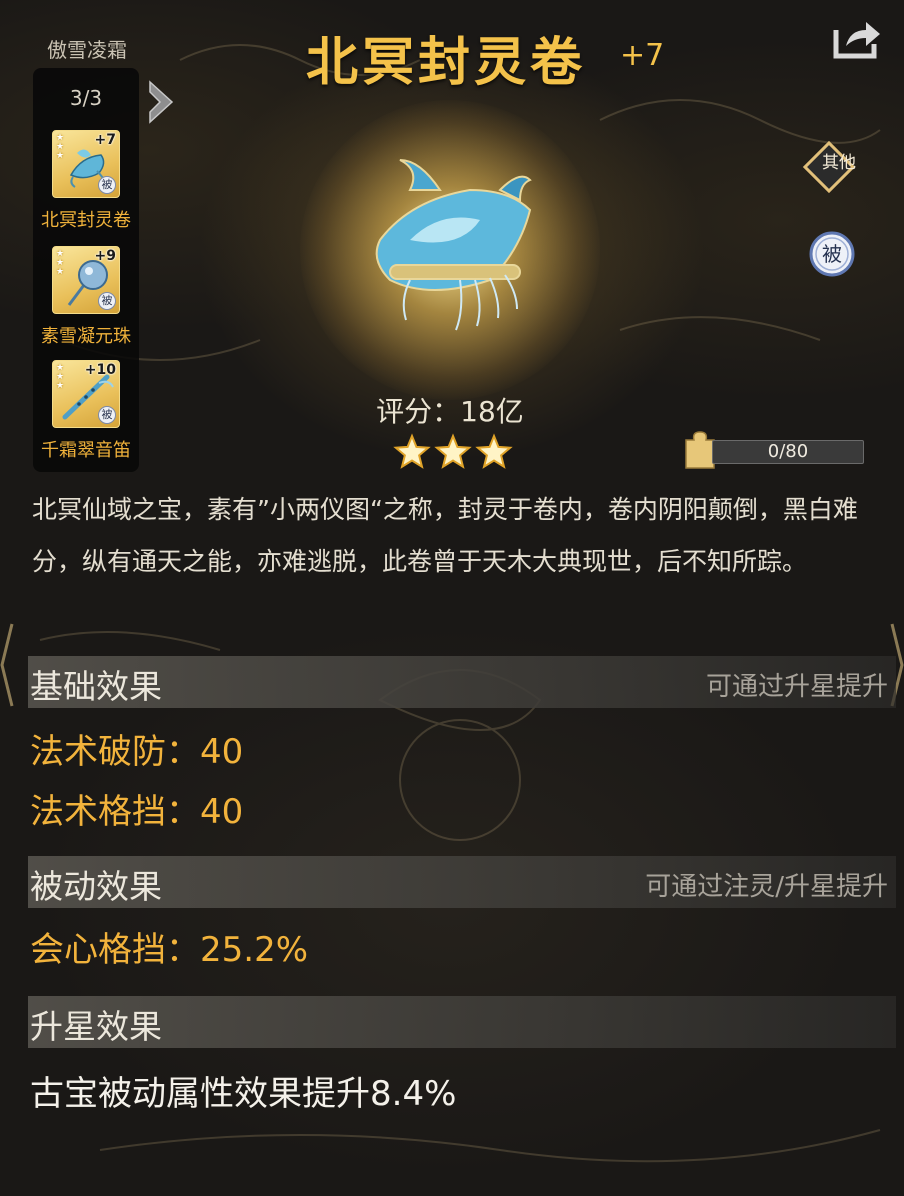 This screenshot has height=1196, width=904. Describe the element at coordinates (96, 686) in the screenshot. I see `basic-effect-title: 基础效果` at that location.